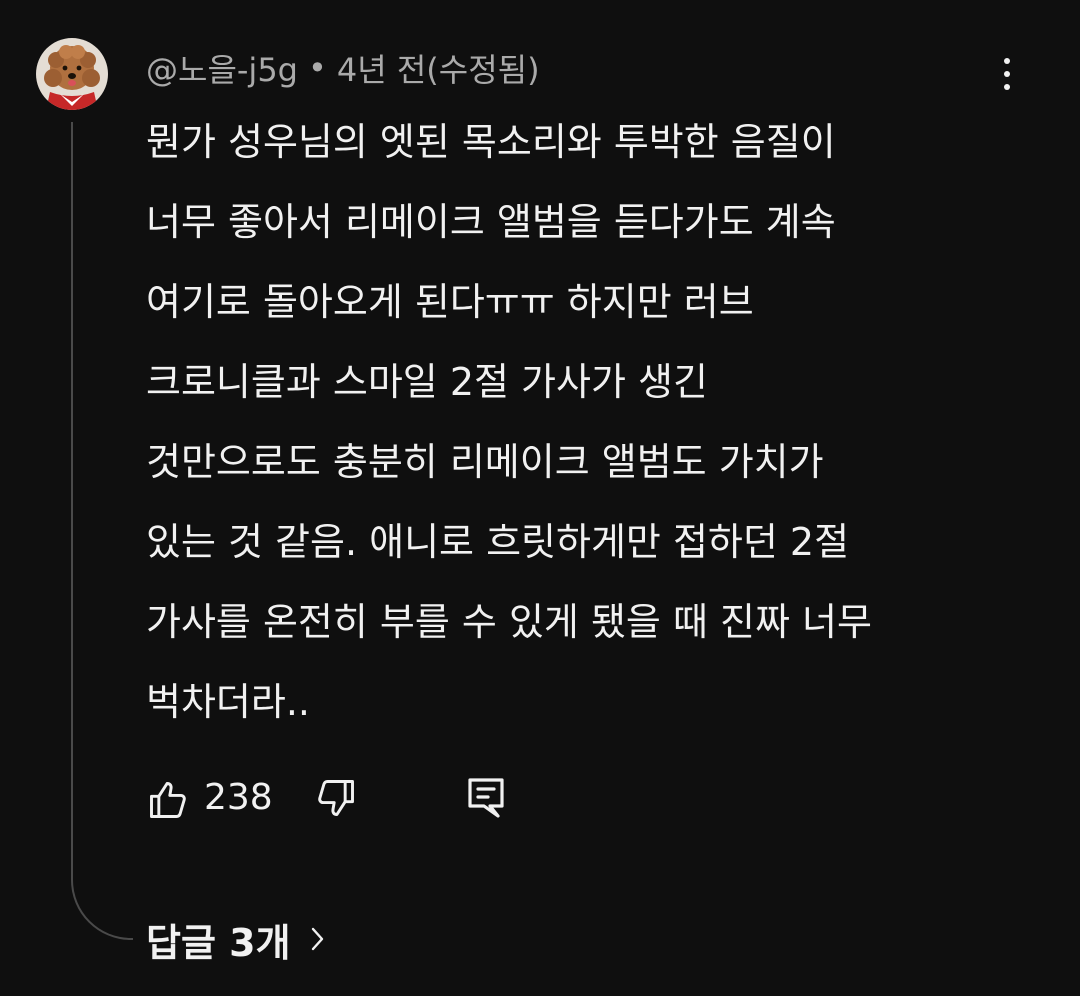  I want to click on comment-header: @노을-j5g • 4년 전(수정됨), so click(343, 68).